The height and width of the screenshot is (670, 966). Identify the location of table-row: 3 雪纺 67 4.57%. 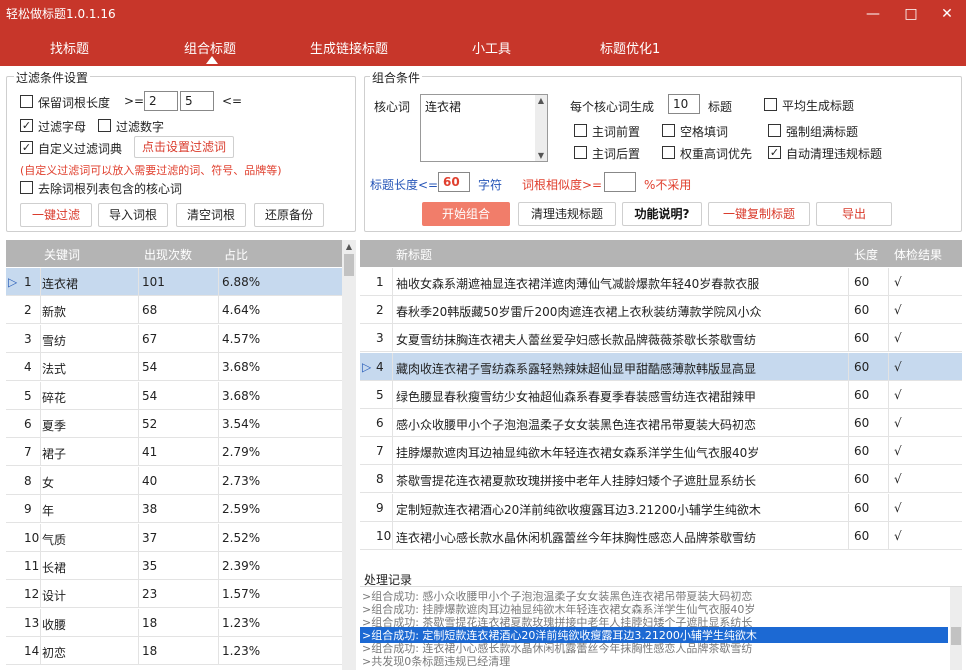
(174, 338).